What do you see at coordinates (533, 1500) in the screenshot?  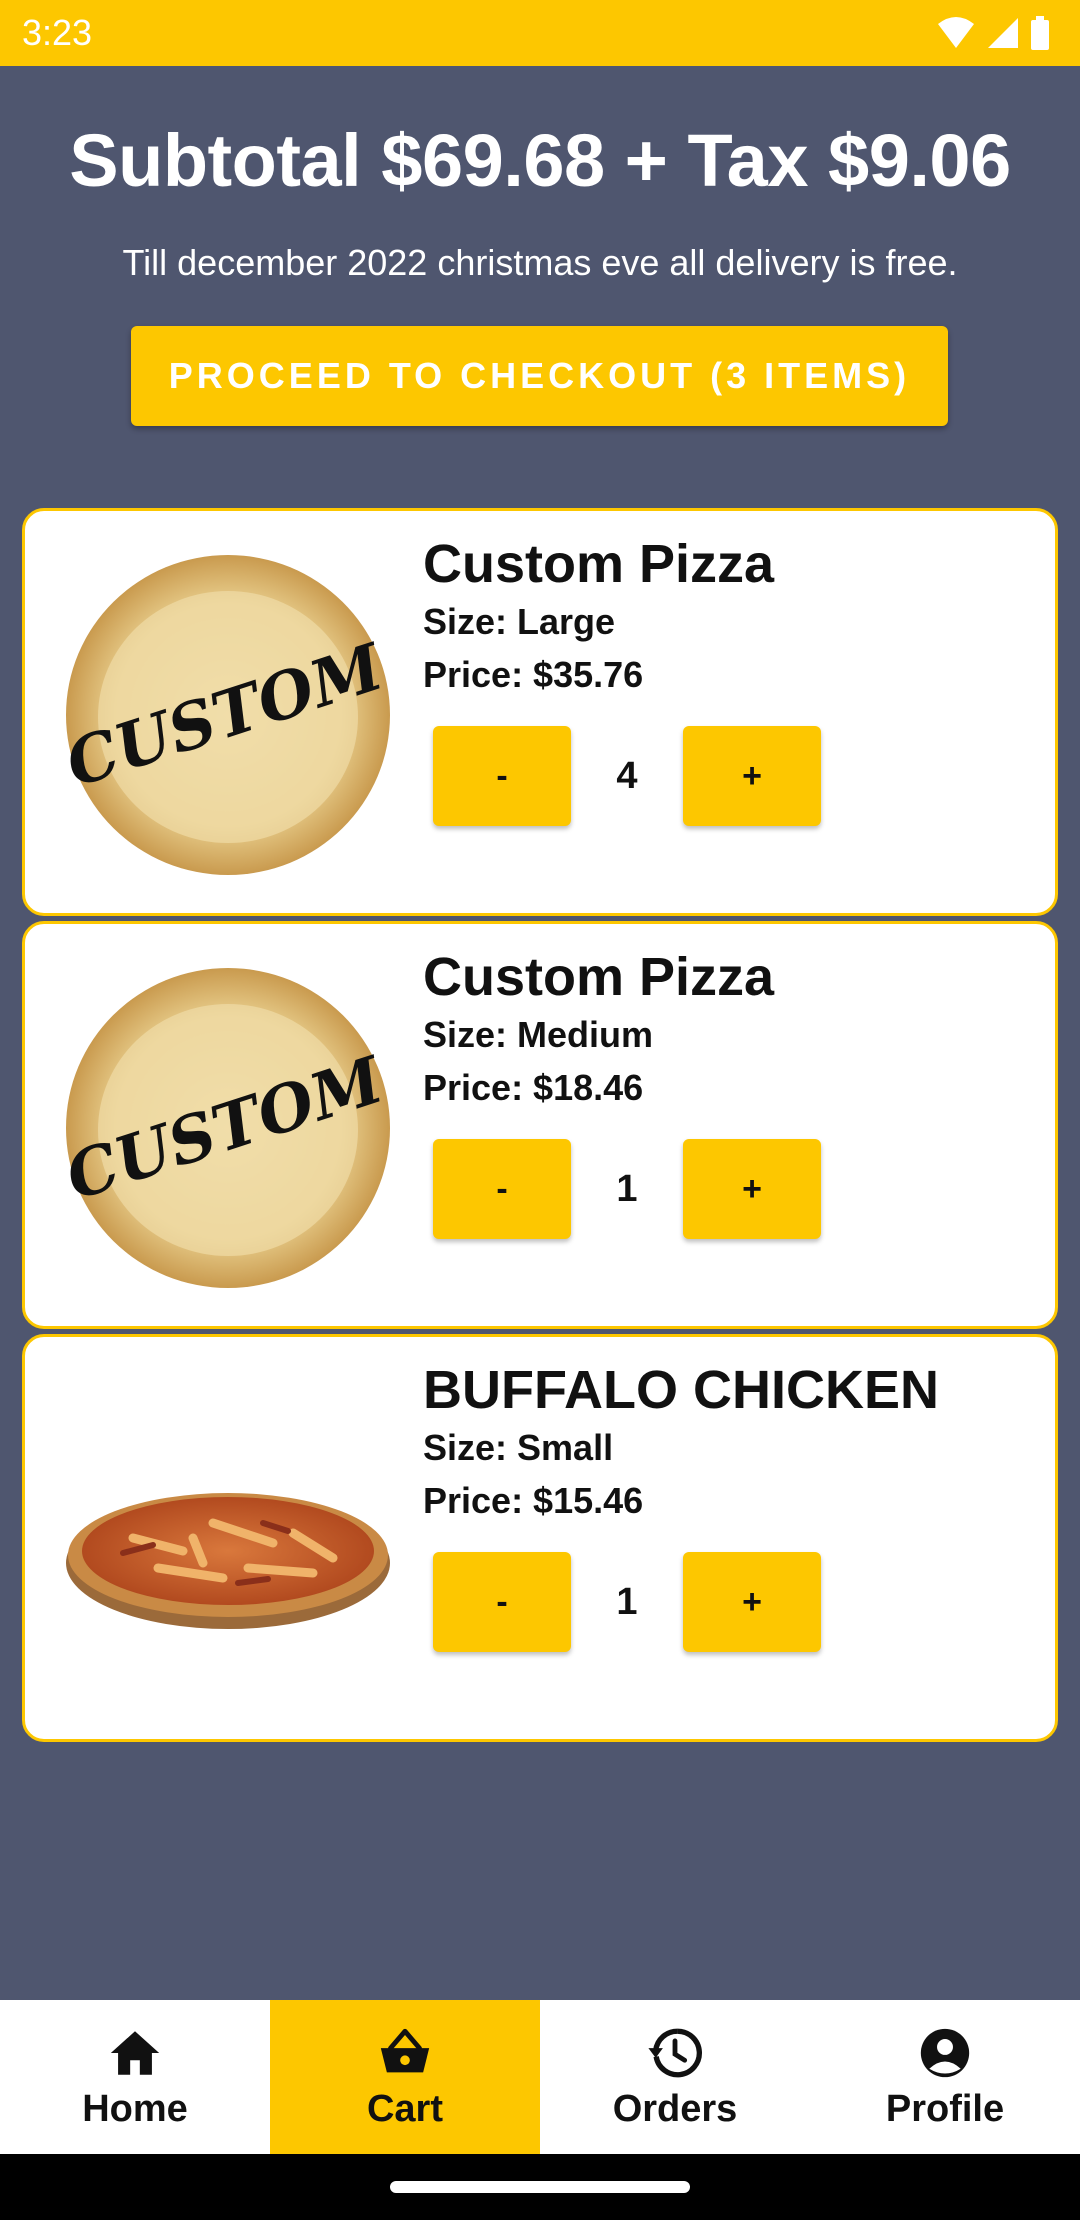 I see `item-price: Price: $15.46` at bounding box center [533, 1500].